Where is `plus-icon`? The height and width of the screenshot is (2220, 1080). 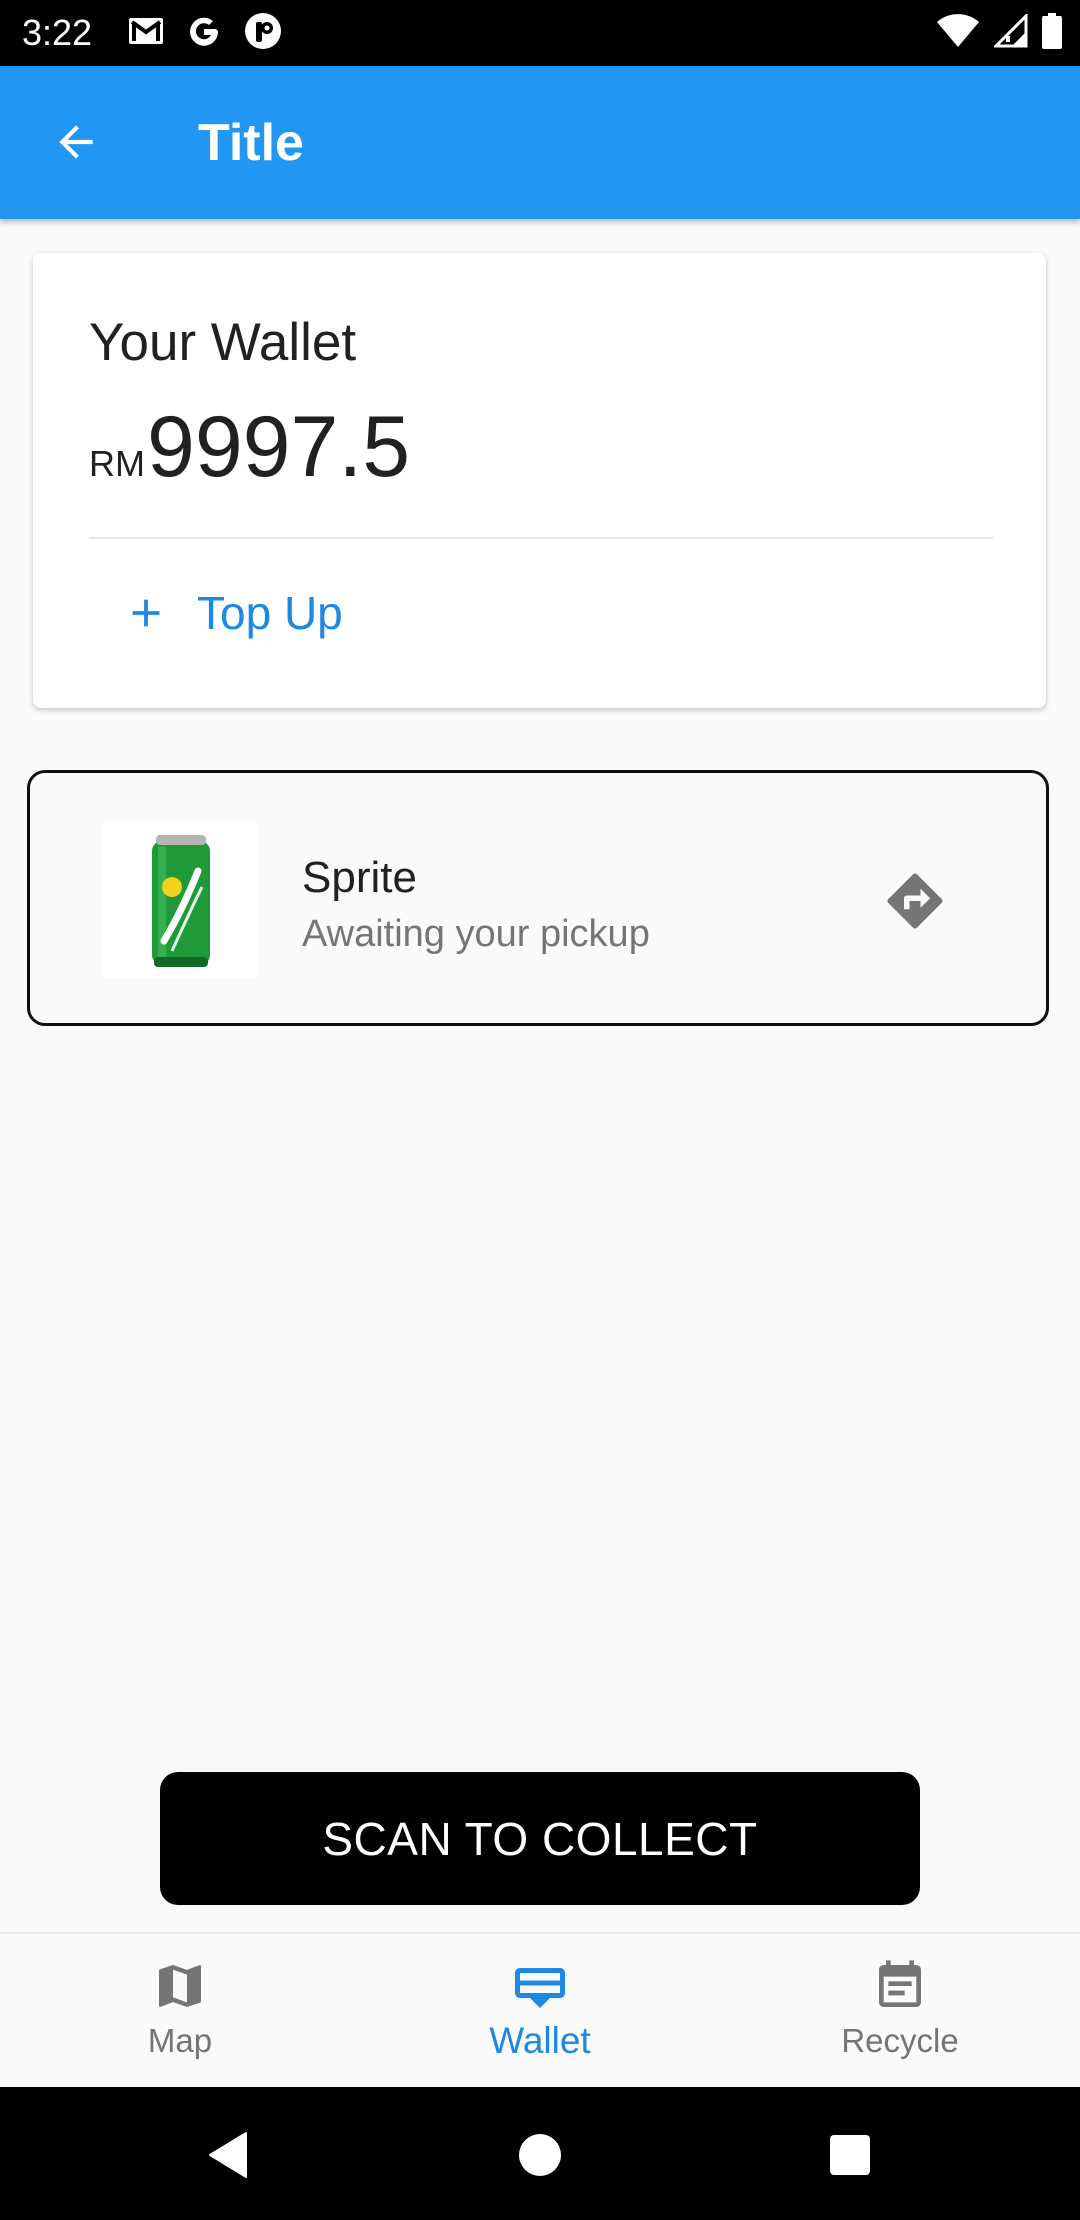 plus-icon is located at coordinates (146, 613).